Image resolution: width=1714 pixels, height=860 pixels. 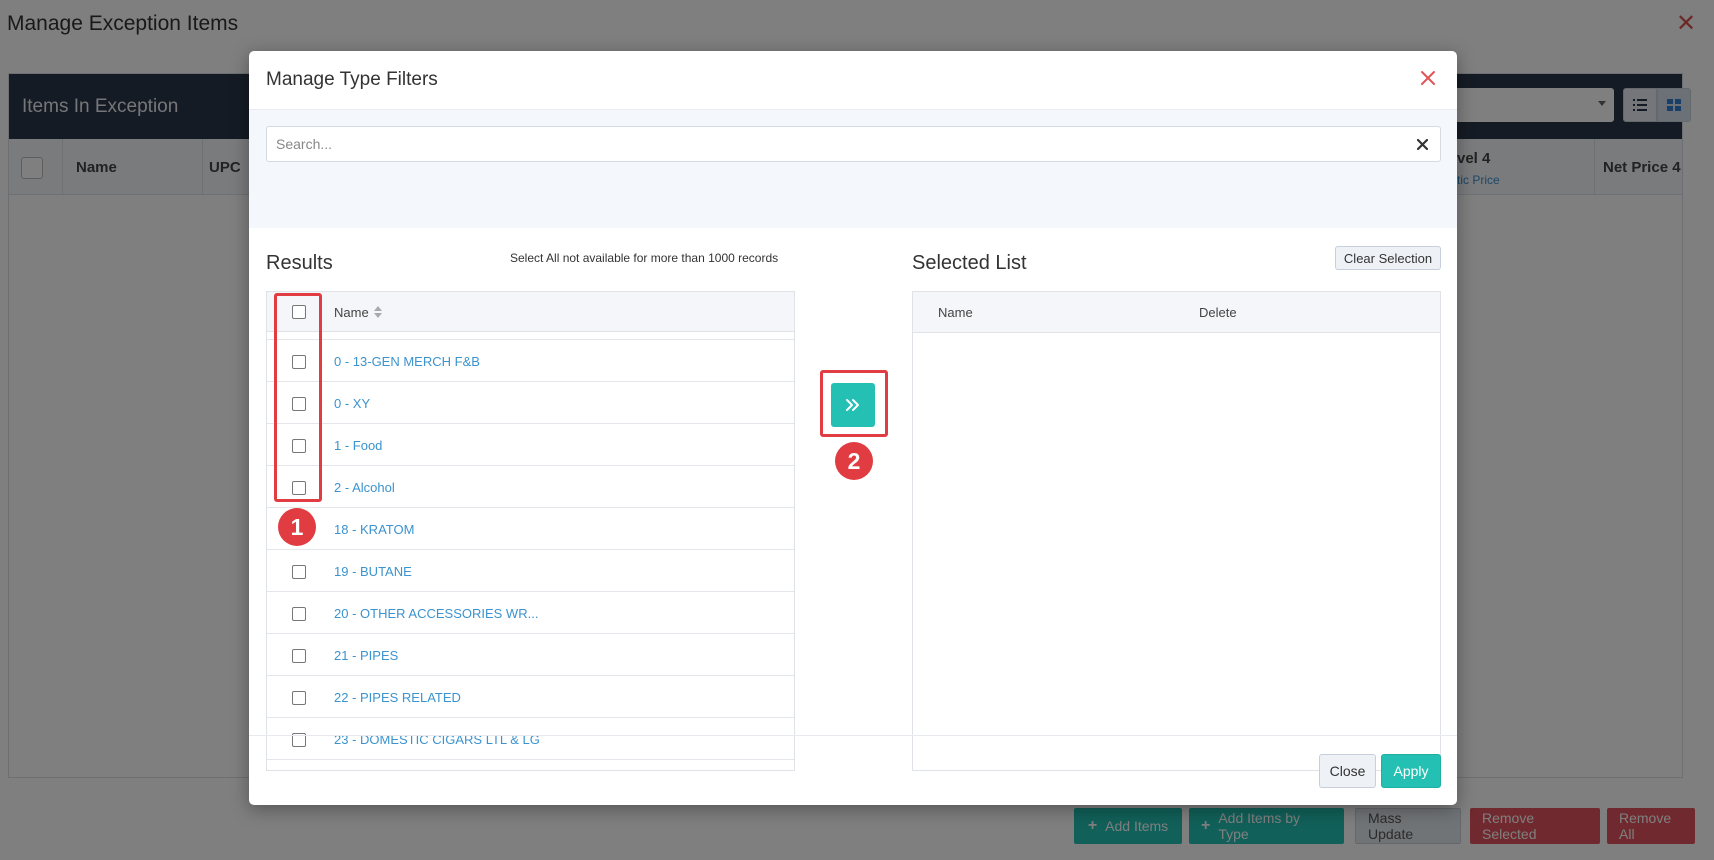 I want to click on row-type-link: 18 - KRATOM, so click(x=374, y=529).